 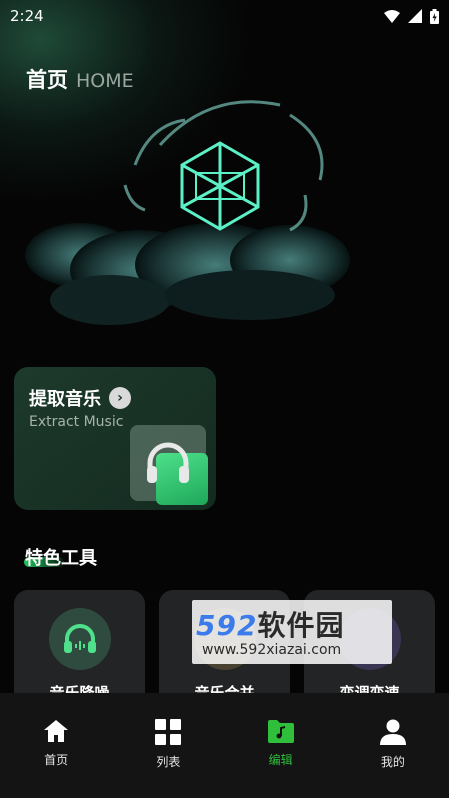 I want to click on glowing-cube-logo, so click(x=220, y=186).